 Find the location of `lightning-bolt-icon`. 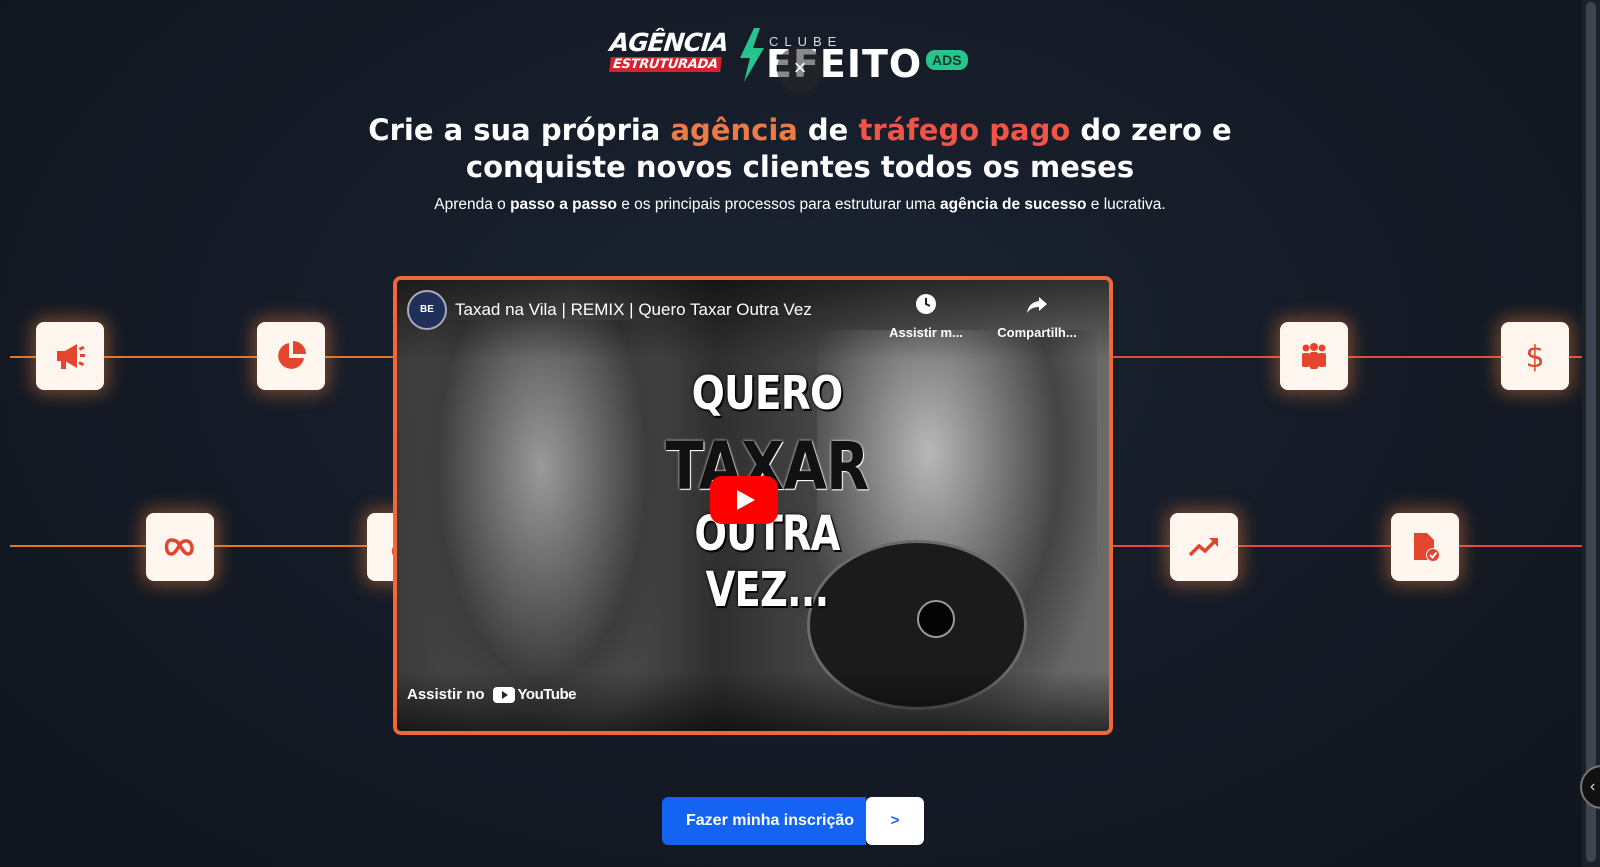

lightning-bolt-icon is located at coordinates (752, 55).